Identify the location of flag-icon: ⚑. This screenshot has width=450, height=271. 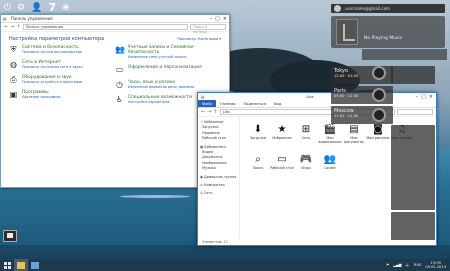
(387, 265).